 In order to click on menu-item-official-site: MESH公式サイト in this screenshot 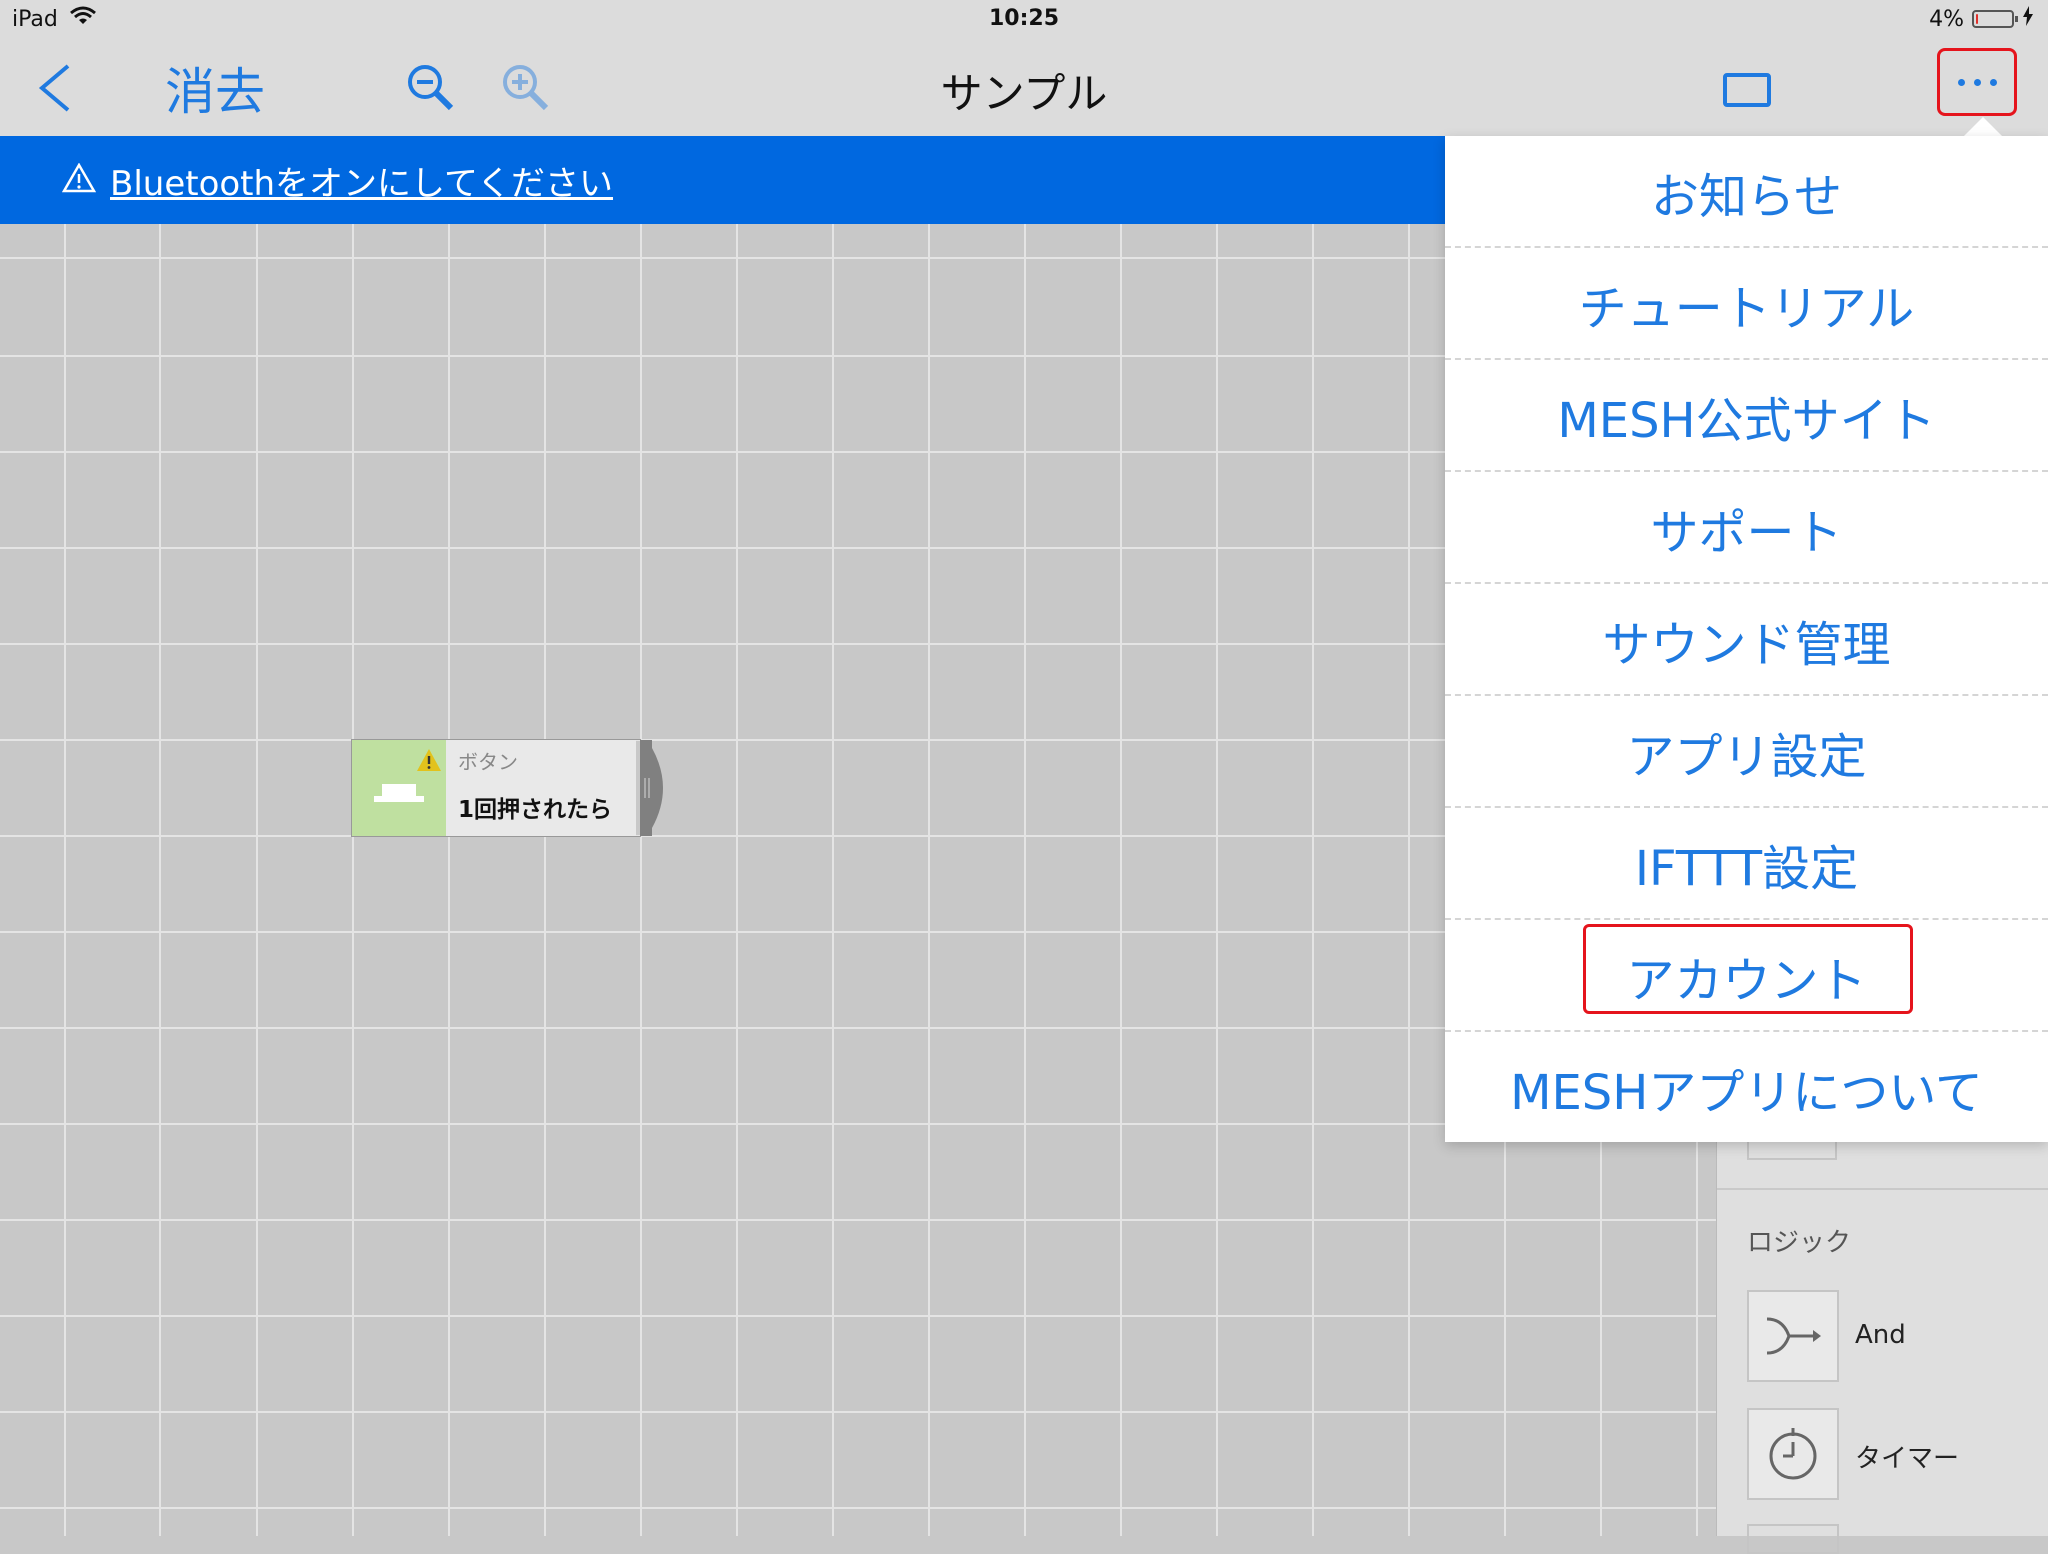, I will do `click(1746, 415)`.